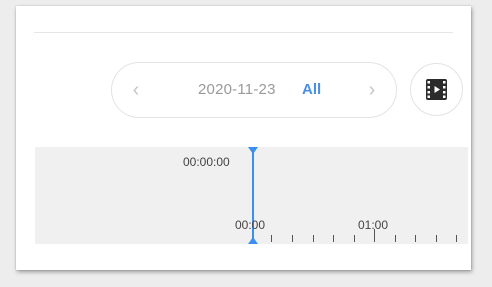 This screenshot has width=492, height=287. What do you see at coordinates (372, 90) in the screenshot?
I see `chevron-right-icon: ›` at bounding box center [372, 90].